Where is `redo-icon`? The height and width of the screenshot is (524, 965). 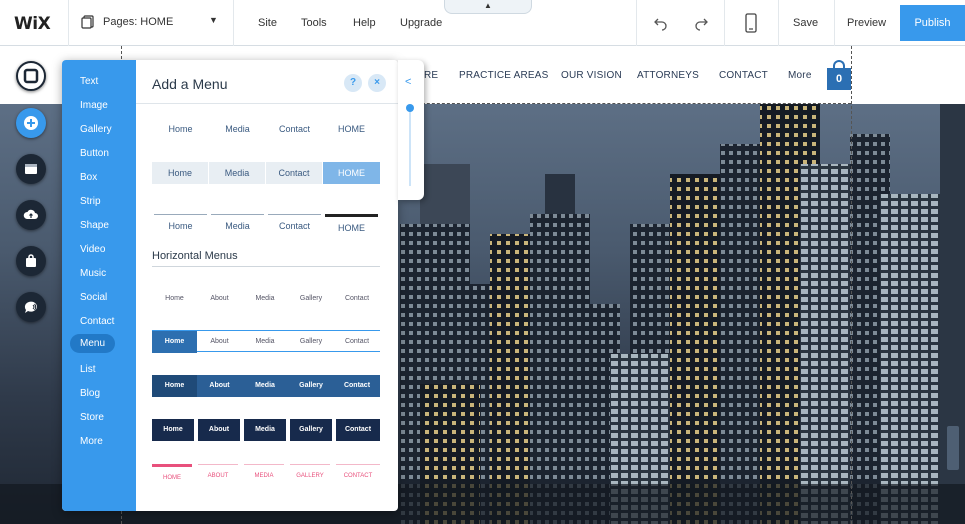
redo-icon is located at coordinates (701, 23).